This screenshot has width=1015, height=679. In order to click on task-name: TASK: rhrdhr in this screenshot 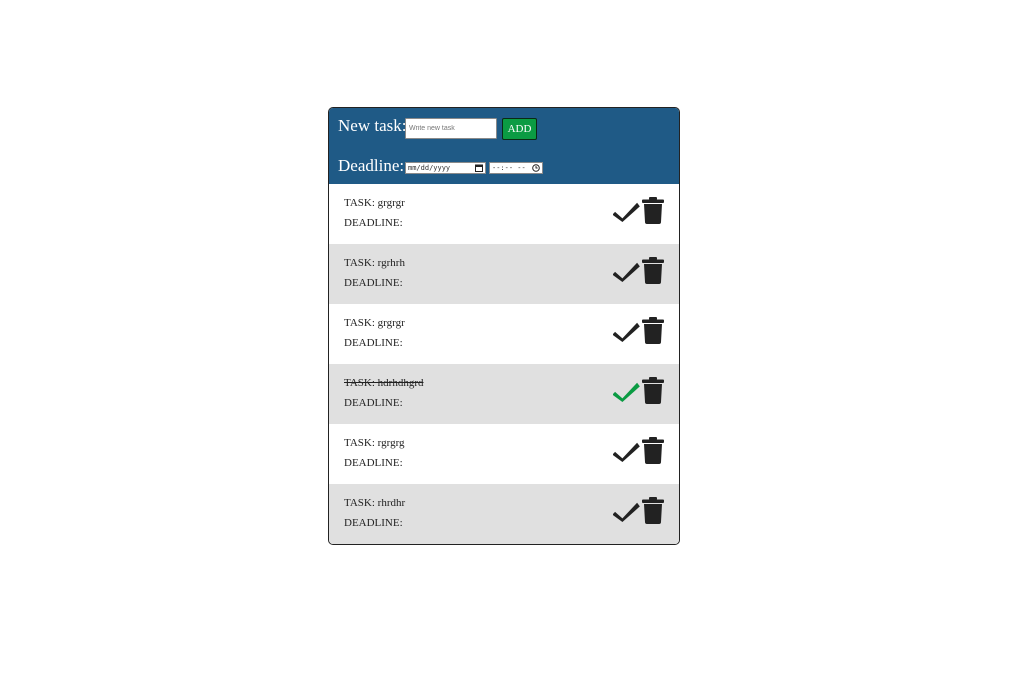, I will do `click(375, 503)`.